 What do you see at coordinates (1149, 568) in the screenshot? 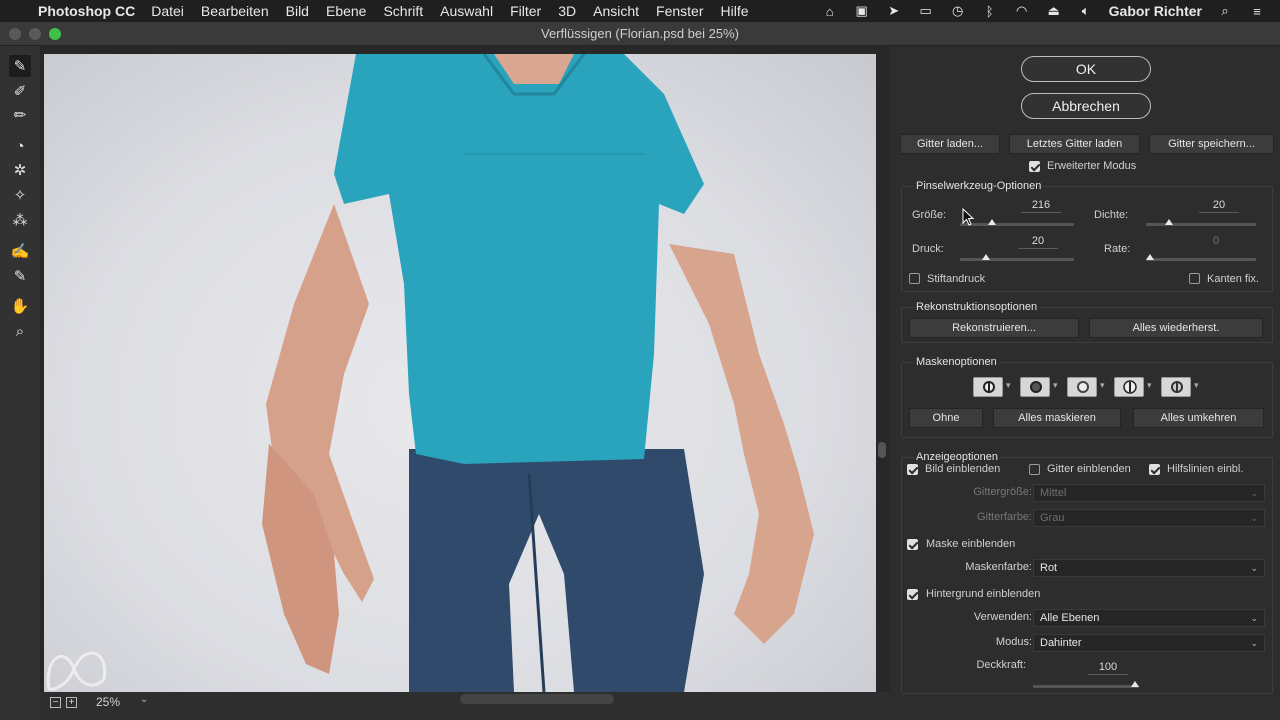
I see `mask-color-select: Rot ⌄` at bounding box center [1149, 568].